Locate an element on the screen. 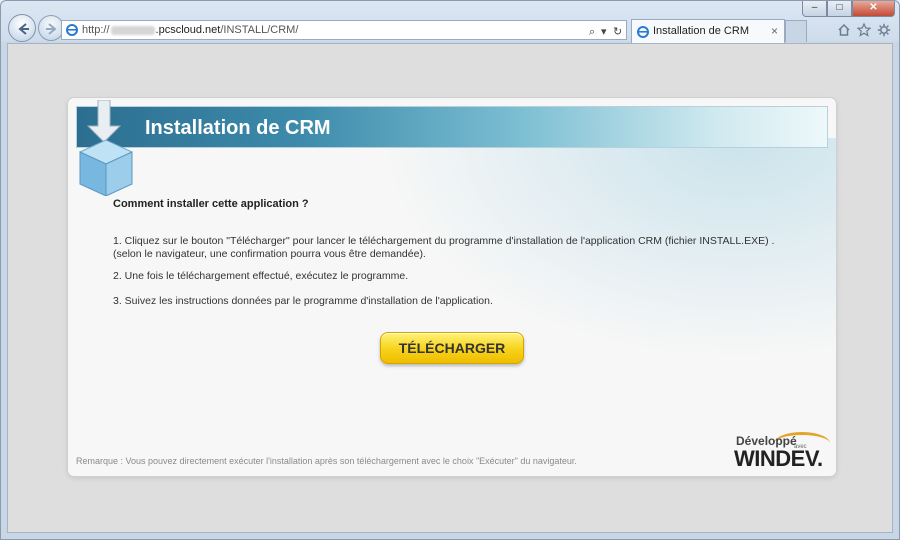 This screenshot has height=540, width=900. windev-logo: Développé avec WINDEV. is located at coordinates (781, 453).